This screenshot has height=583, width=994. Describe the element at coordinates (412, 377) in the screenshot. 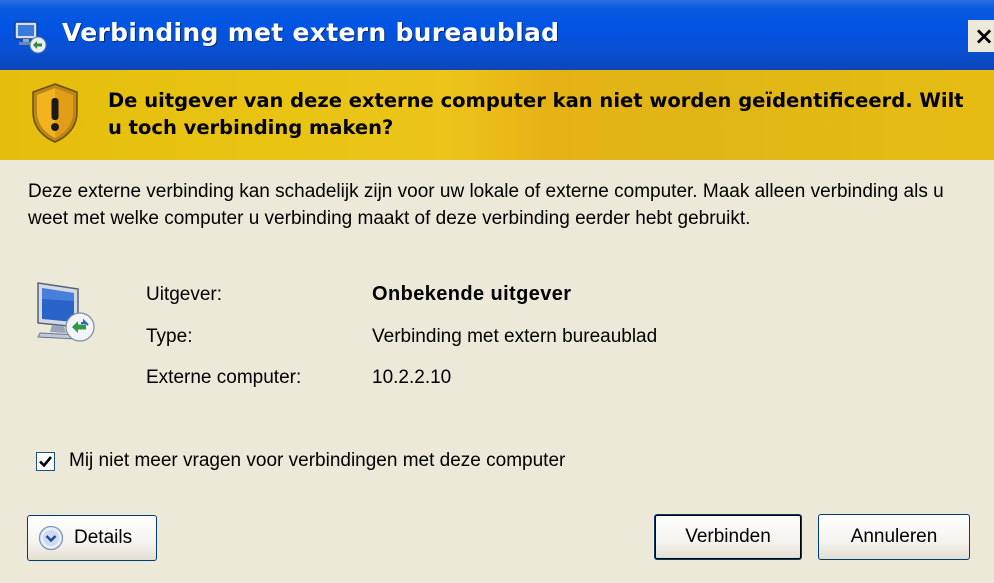

I see `remote-computer-value: 10.2.2.10` at that location.